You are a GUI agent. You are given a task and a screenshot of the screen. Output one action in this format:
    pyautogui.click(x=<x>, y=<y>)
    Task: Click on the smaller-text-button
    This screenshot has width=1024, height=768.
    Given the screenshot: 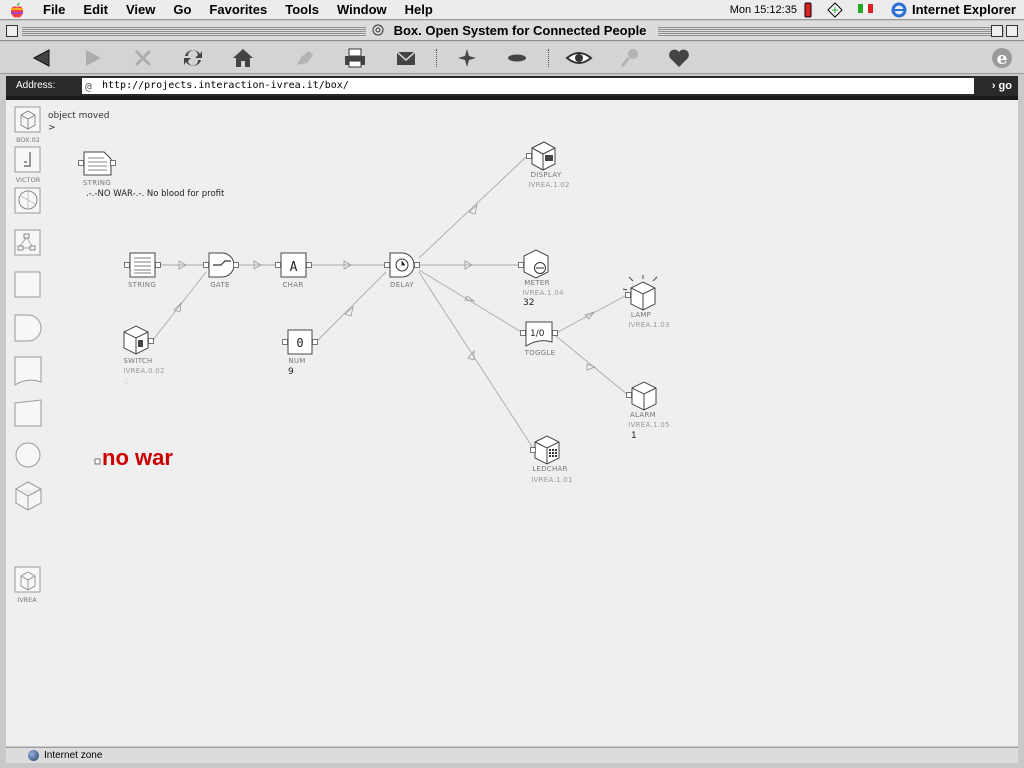 What is the action you would take?
    pyautogui.click(x=517, y=58)
    